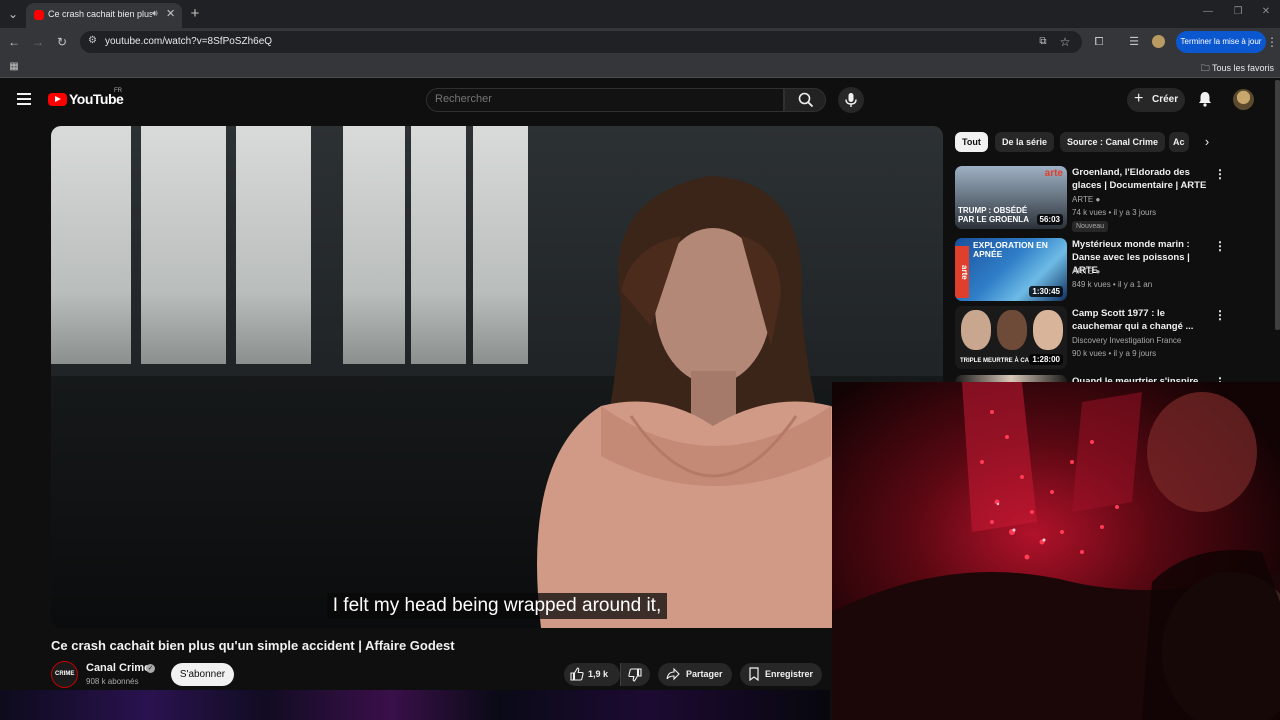 This screenshot has height=720, width=1280. What do you see at coordinates (155, 13) in the screenshot?
I see `speaker-icon: 🔊︎` at bounding box center [155, 13].